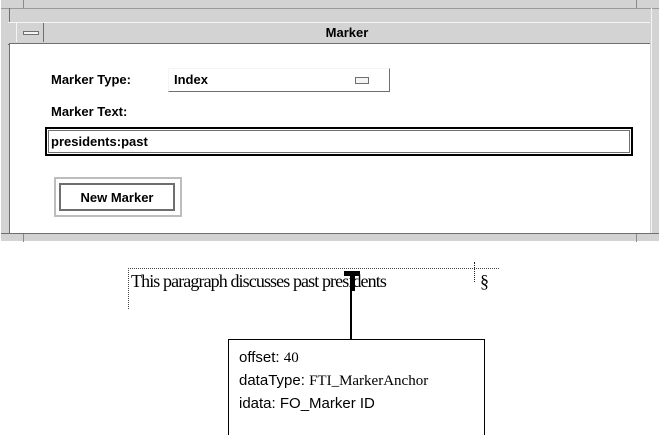 Image resolution: width=661 pixels, height=435 pixels. What do you see at coordinates (352, 281) in the screenshot?
I see `marker-anchor-stem` at bounding box center [352, 281].